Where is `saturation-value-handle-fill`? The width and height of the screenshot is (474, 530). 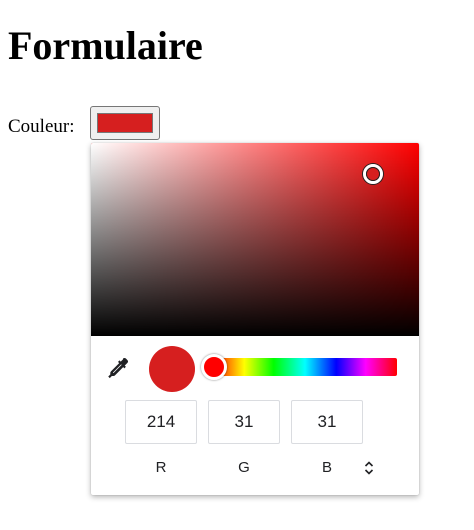 saturation-value-handle-fill is located at coordinates (373, 173).